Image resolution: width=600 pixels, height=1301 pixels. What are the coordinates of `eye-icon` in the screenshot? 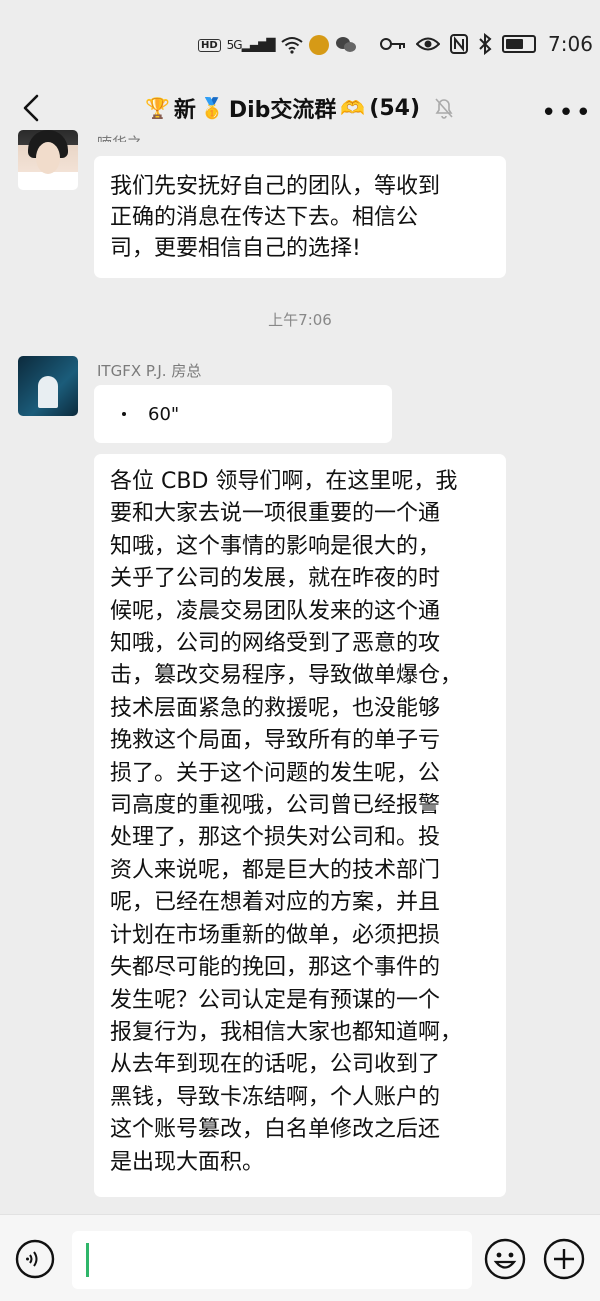 It's located at (428, 44).